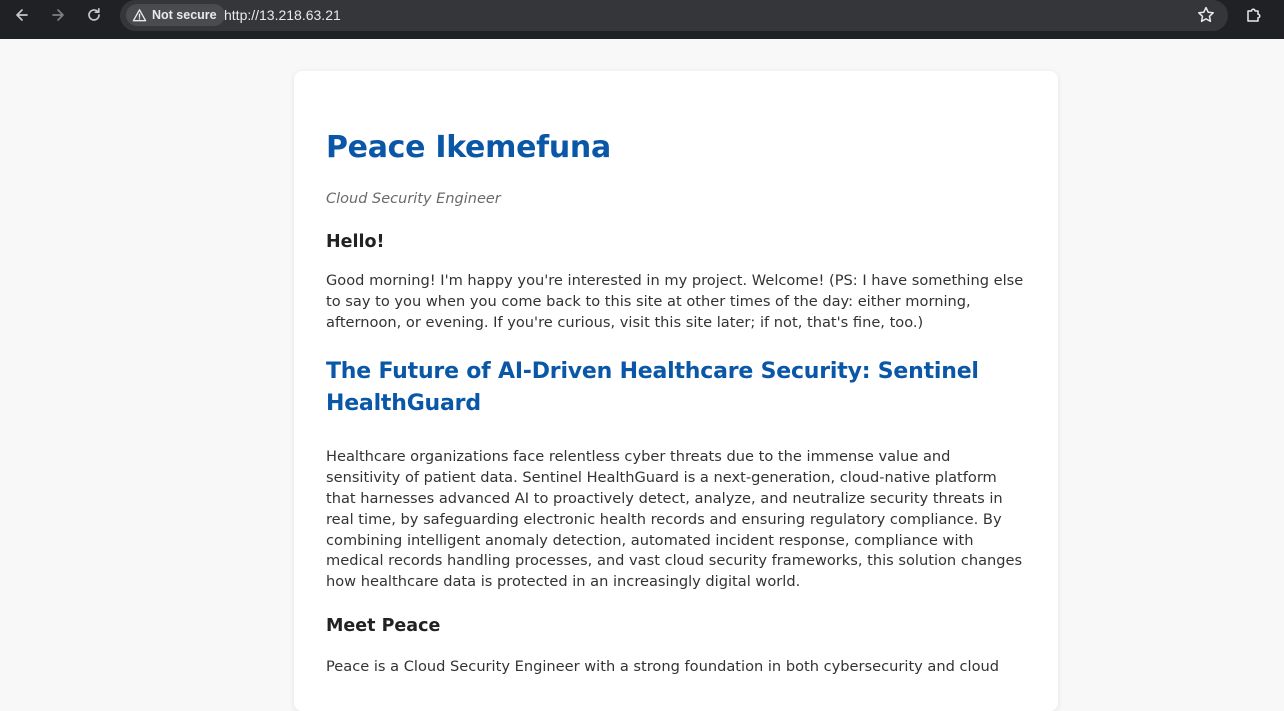  Describe the element at coordinates (355, 242) in the screenshot. I see `hello-heading: Hello!` at that location.